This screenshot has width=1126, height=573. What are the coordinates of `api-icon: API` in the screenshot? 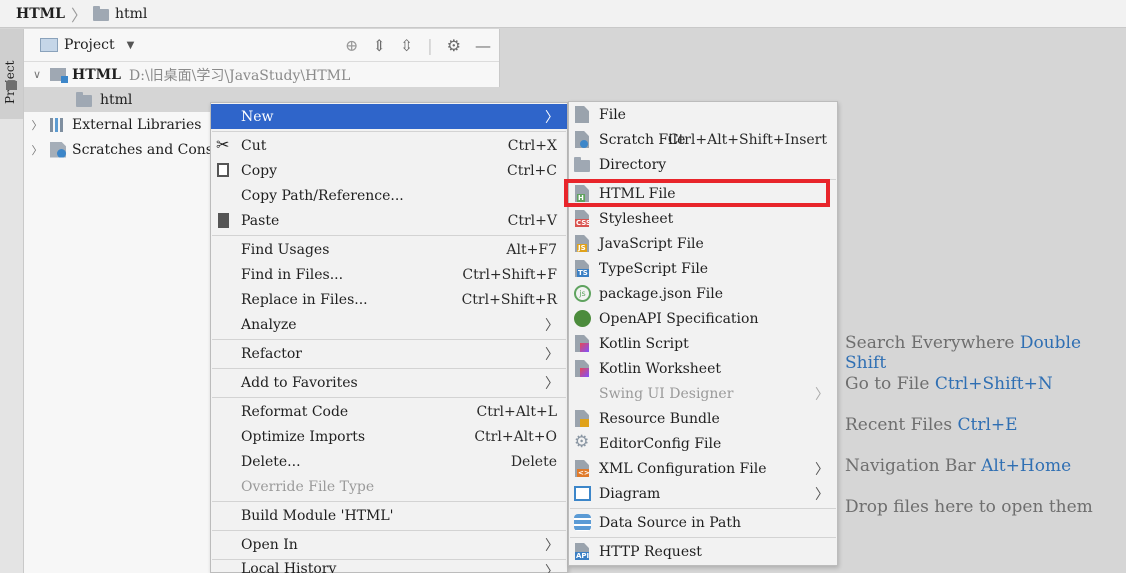 It's located at (584, 552).